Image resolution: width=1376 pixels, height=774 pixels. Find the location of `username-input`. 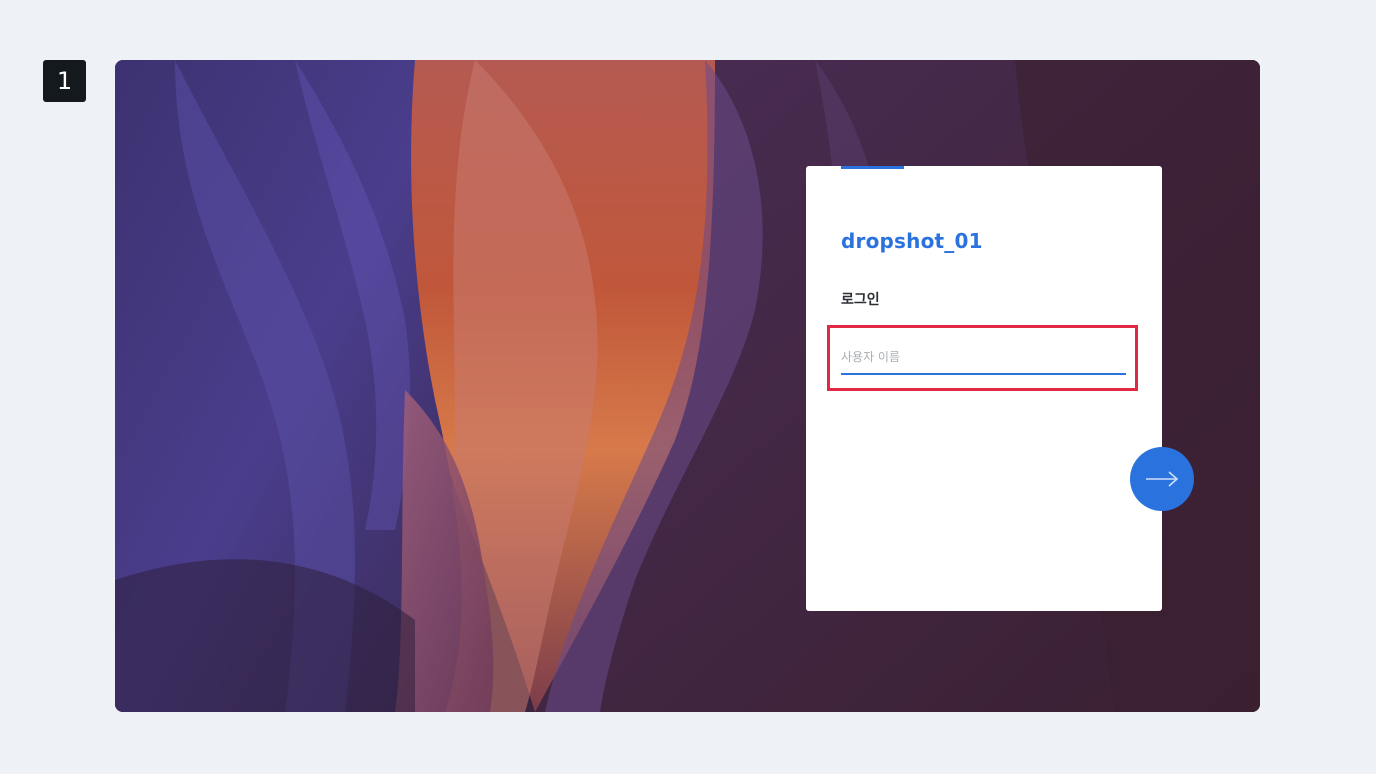

username-input is located at coordinates (983, 358).